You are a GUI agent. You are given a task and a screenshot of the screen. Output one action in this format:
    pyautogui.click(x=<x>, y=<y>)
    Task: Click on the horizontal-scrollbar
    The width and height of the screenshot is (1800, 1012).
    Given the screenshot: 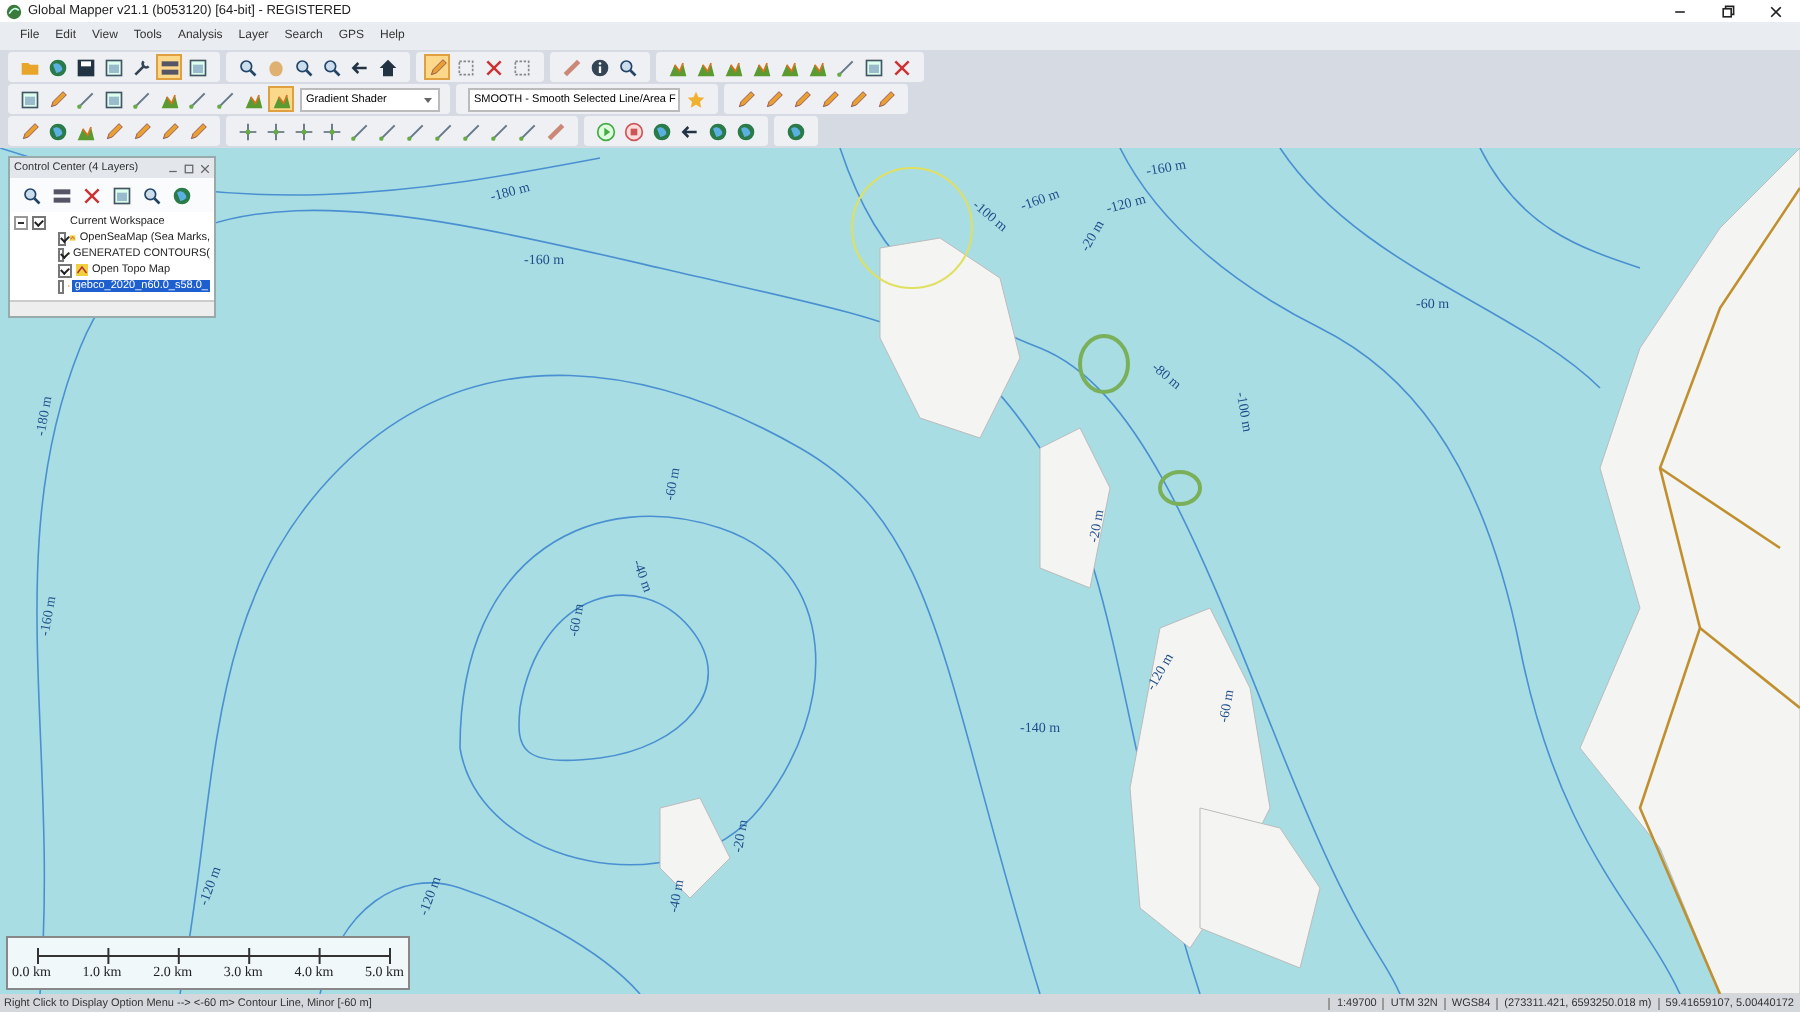 What is the action you would take?
    pyautogui.click(x=112, y=308)
    